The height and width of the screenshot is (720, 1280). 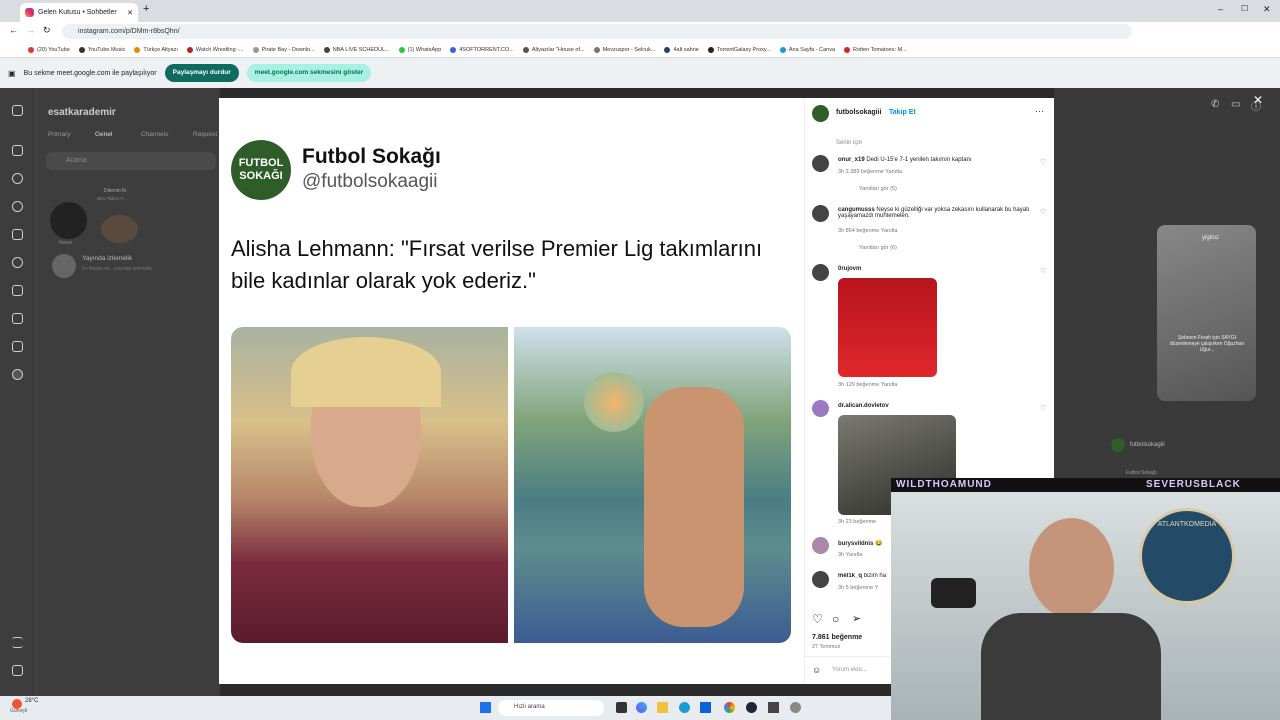 What do you see at coordinates (17, 234) in the screenshot?
I see `reels-icon` at bounding box center [17, 234].